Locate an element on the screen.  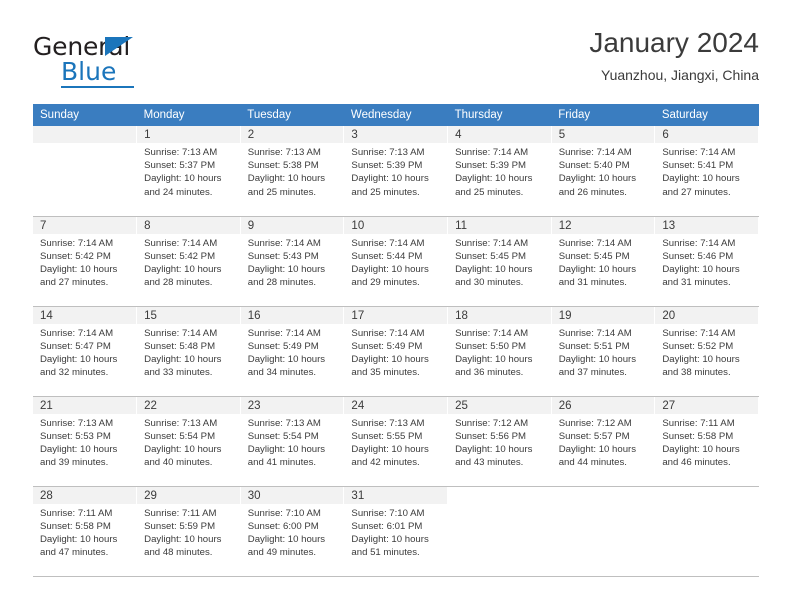
sunrise-text: Sunrise: 7:10 AM is located at coordinates (284, 513).